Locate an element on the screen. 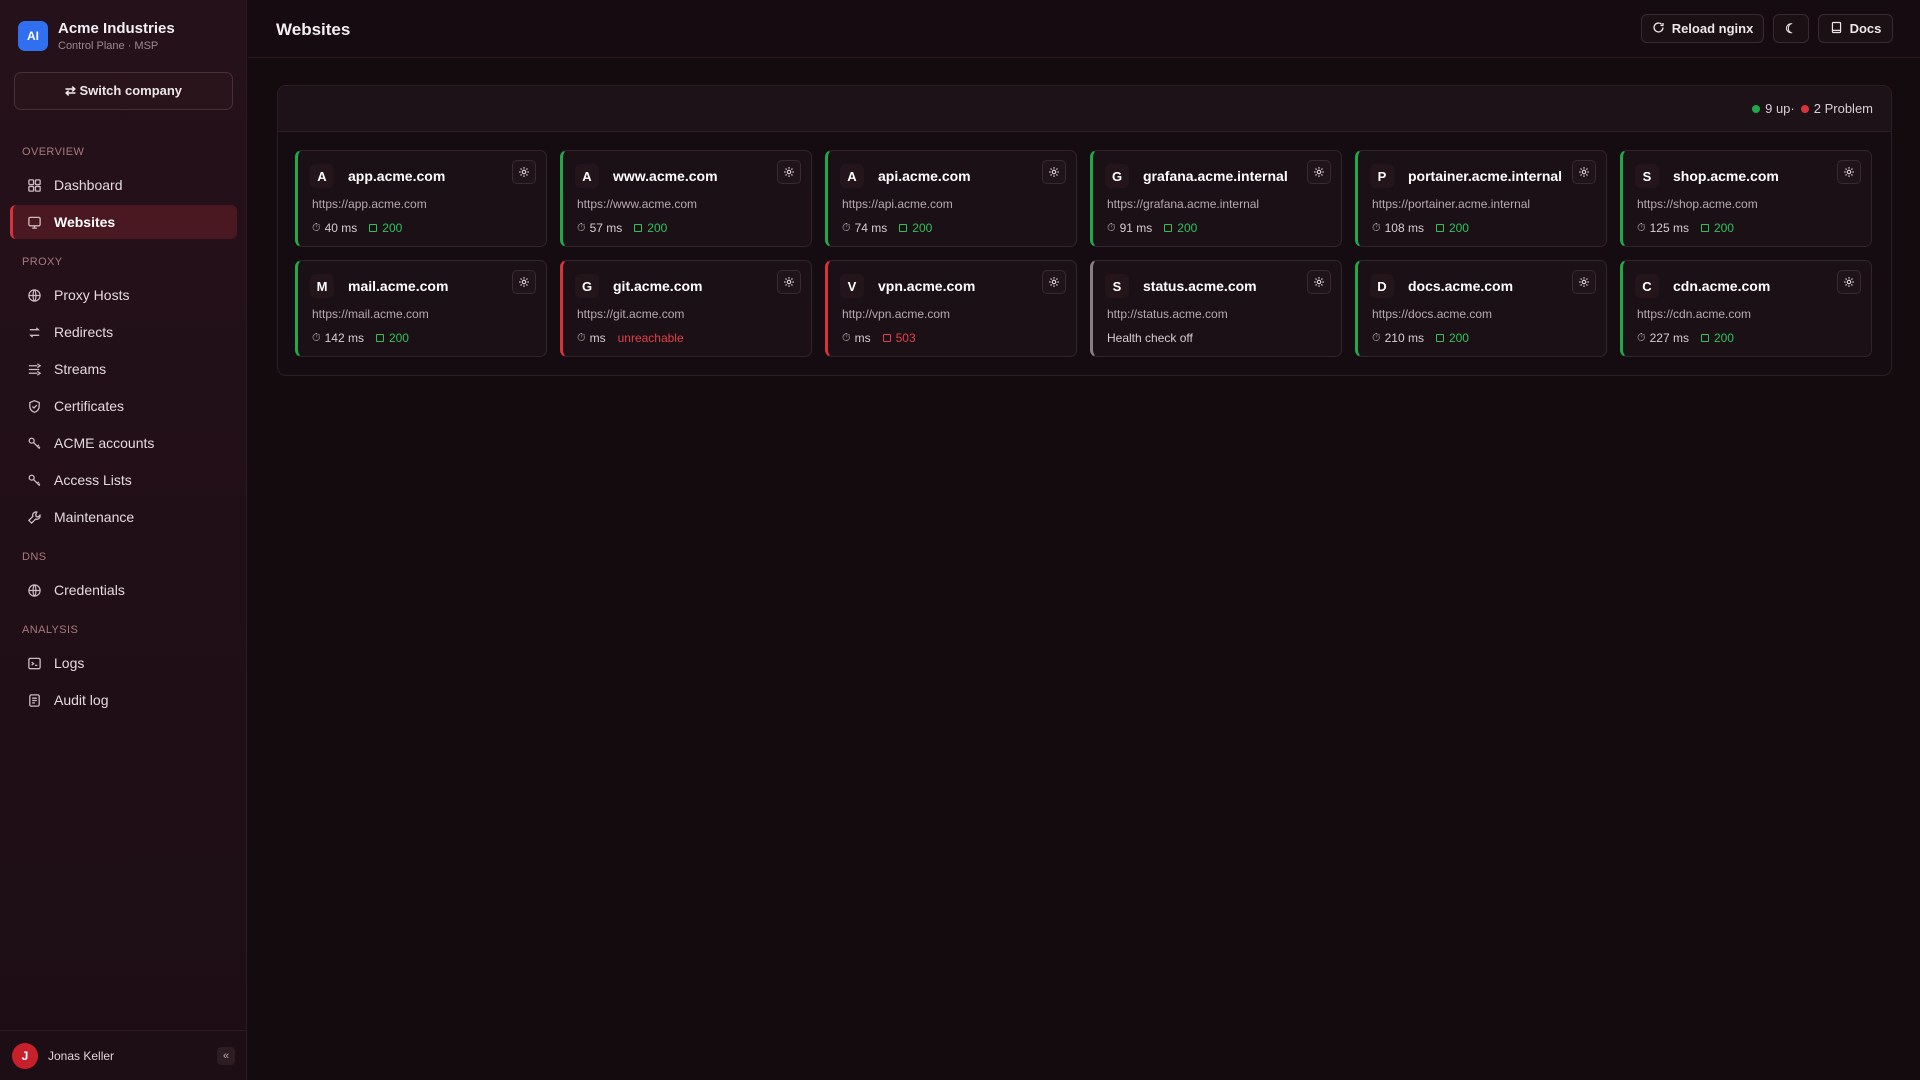 The height and width of the screenshot is (1080, 1920). site-host: docs.acme.com is located at coordinates (1460, 286).